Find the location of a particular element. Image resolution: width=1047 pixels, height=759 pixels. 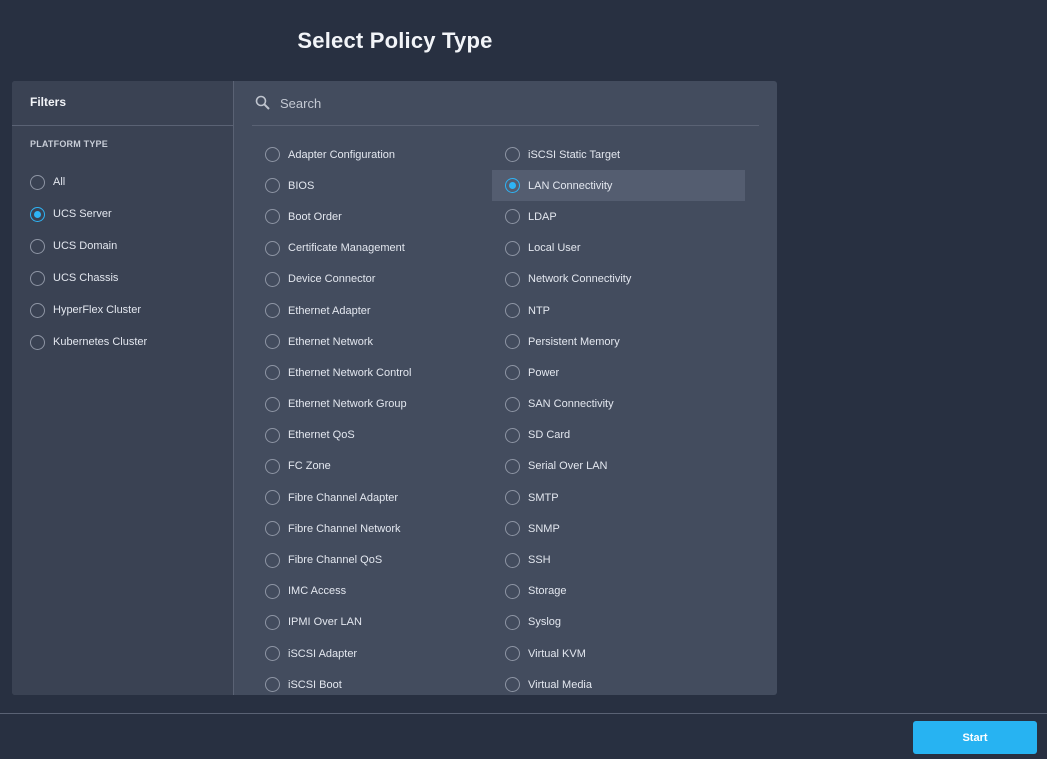

policy-option-smtp: SMTP is located at coordinates (618, 497).